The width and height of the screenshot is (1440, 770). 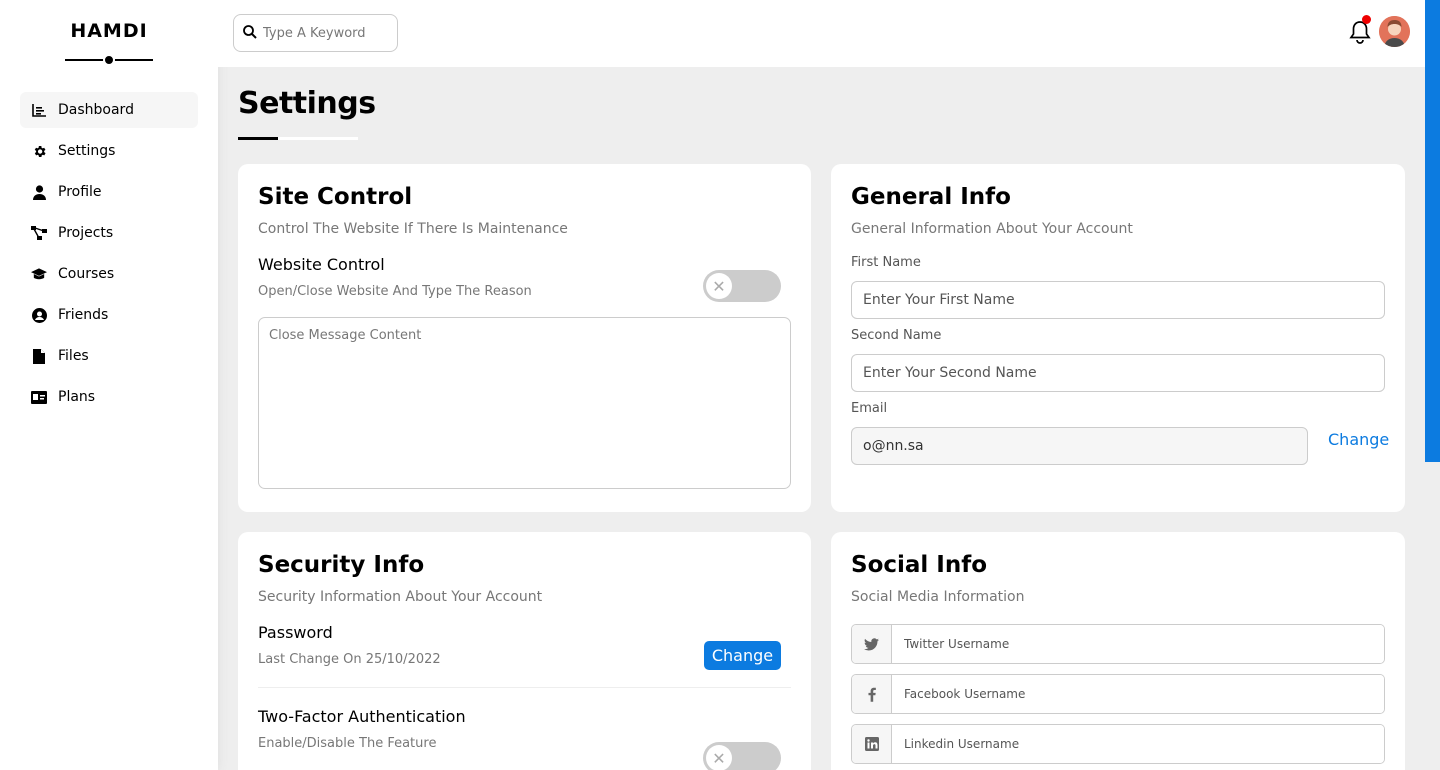 What do you see at coordinates (362, 716) in the screenshot?
I see `two-factor-label: Two-Factor Authentication` at bounding box center [362, 716].